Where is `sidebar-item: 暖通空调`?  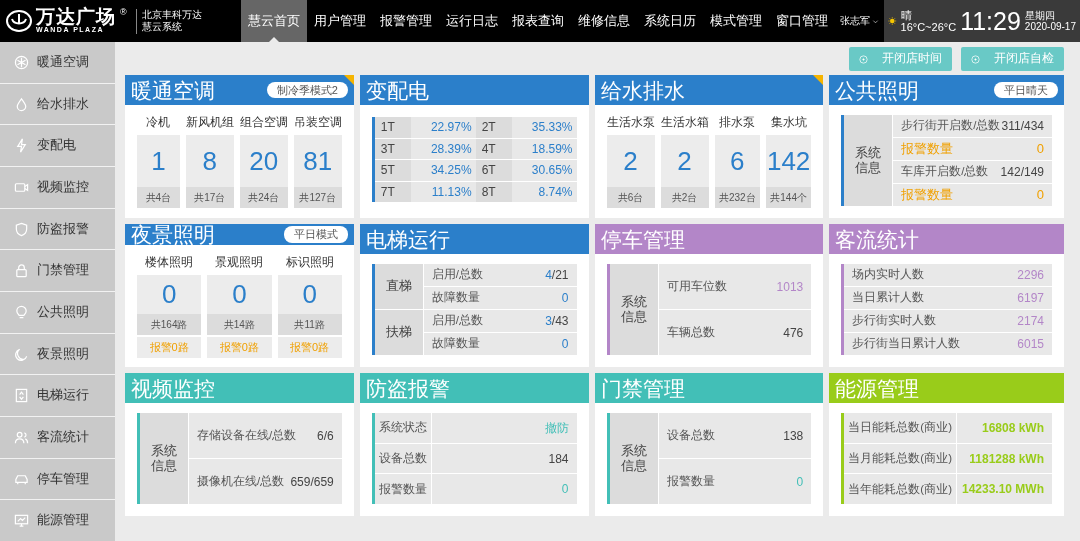
sidebar-item: 暖通空调 is located at coordinates (57, 62).